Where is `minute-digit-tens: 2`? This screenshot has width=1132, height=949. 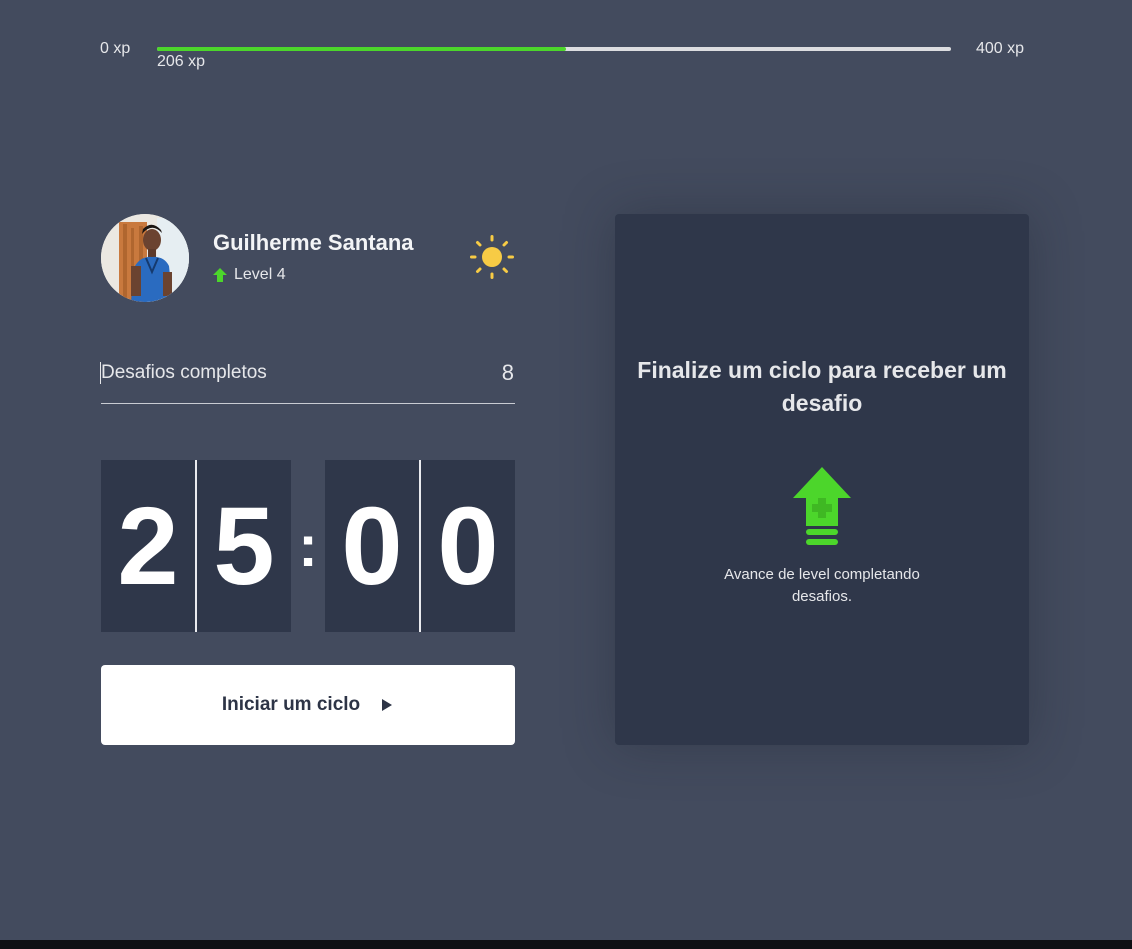 minute-digit-tens: 2 is located at coordinates (149, 546).